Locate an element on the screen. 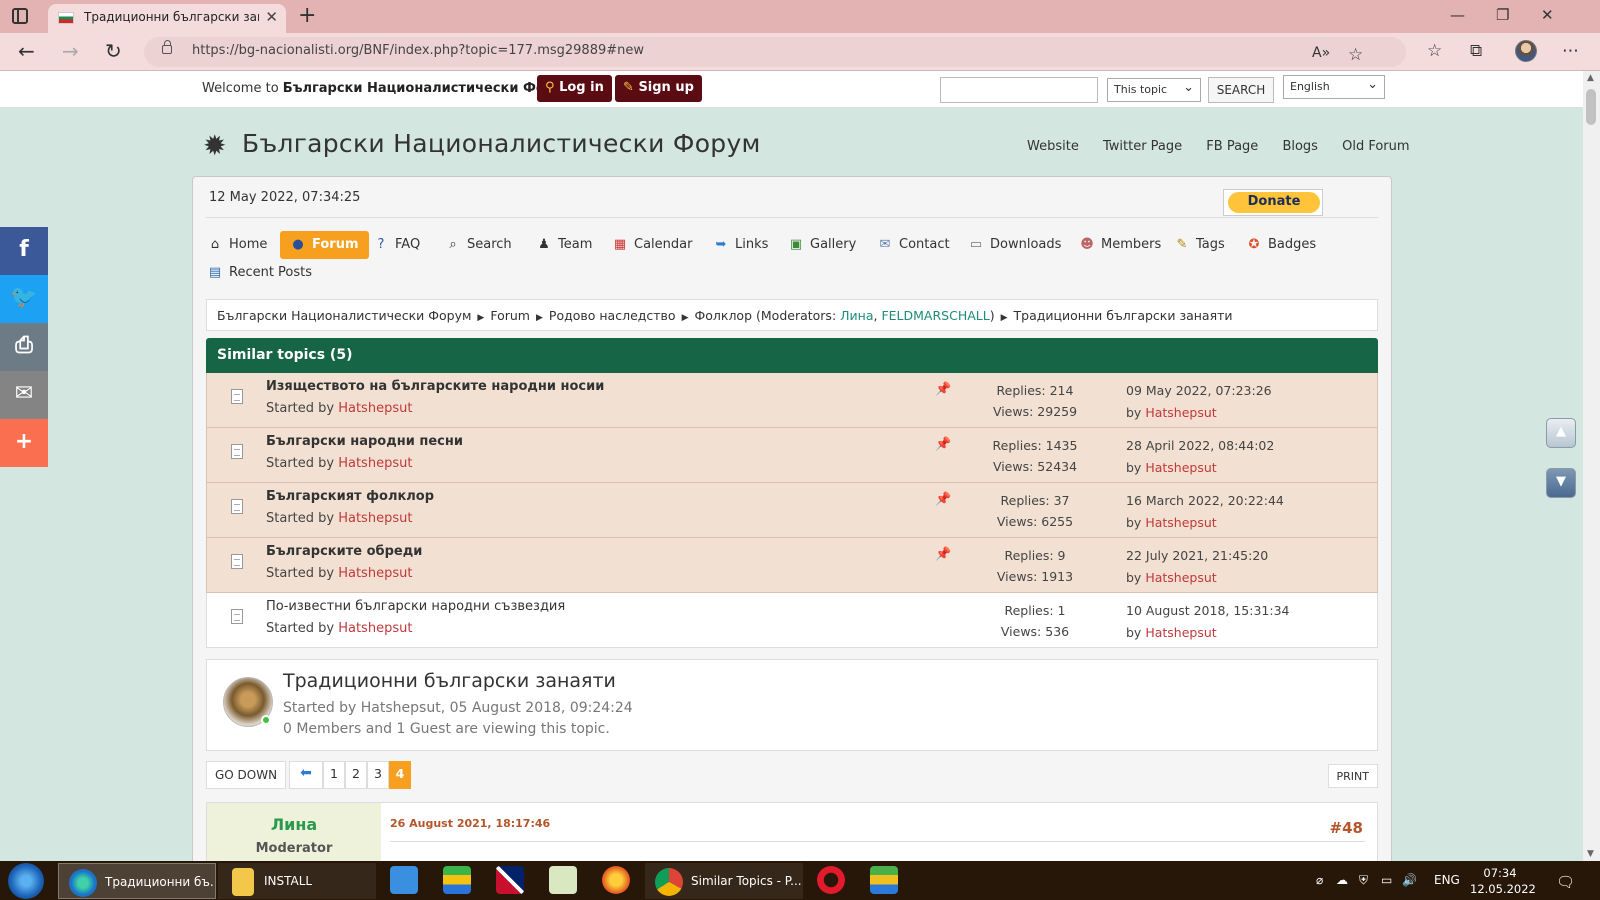 The height and width of the screenshot is (900, 1600). link-website: Website is located at coordinates (1053, 146).